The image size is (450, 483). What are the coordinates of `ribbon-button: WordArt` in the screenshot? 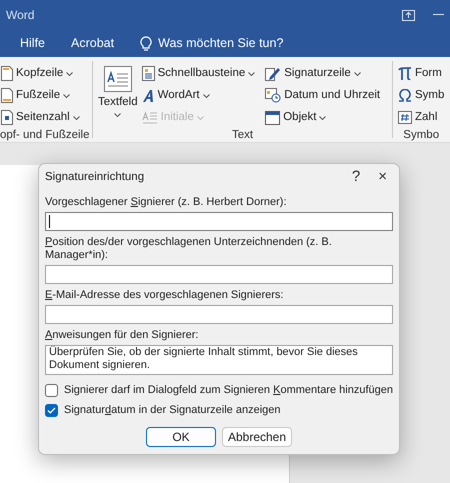 It's located at (175, 95).